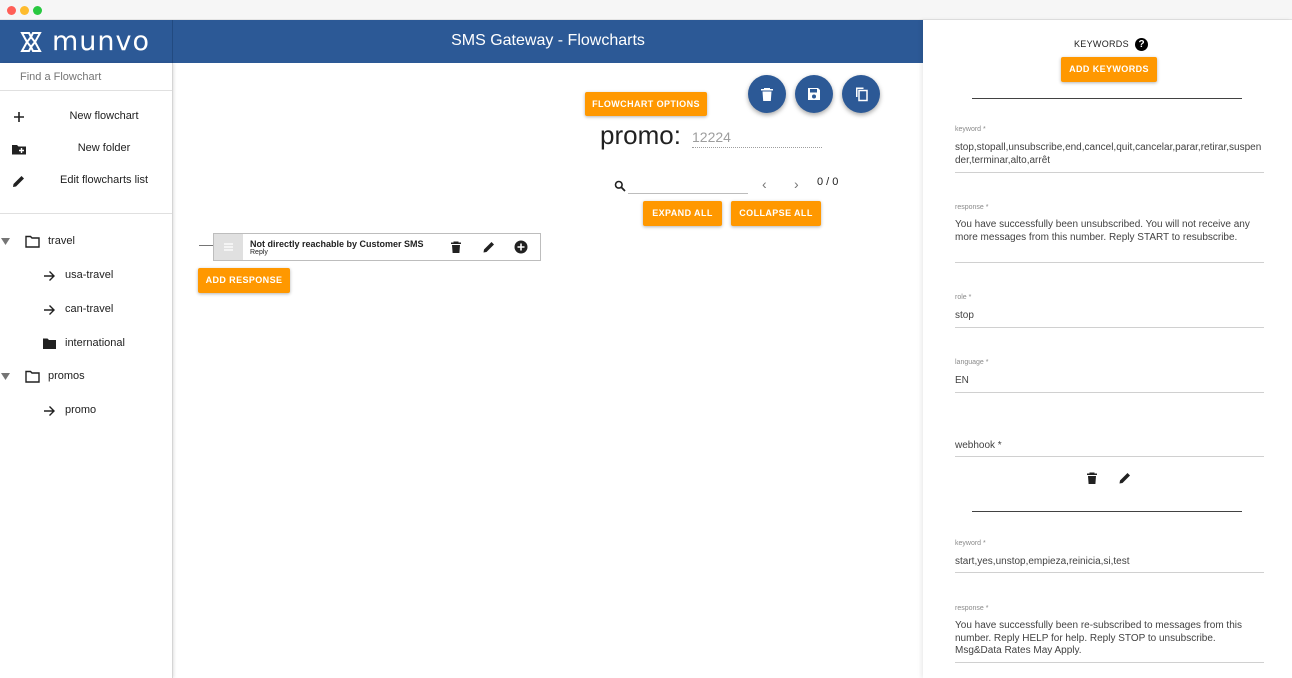 Image resolution: width=1292 pixels, height=678 pixels. I want to click on drag-handle, so click(228, 247).